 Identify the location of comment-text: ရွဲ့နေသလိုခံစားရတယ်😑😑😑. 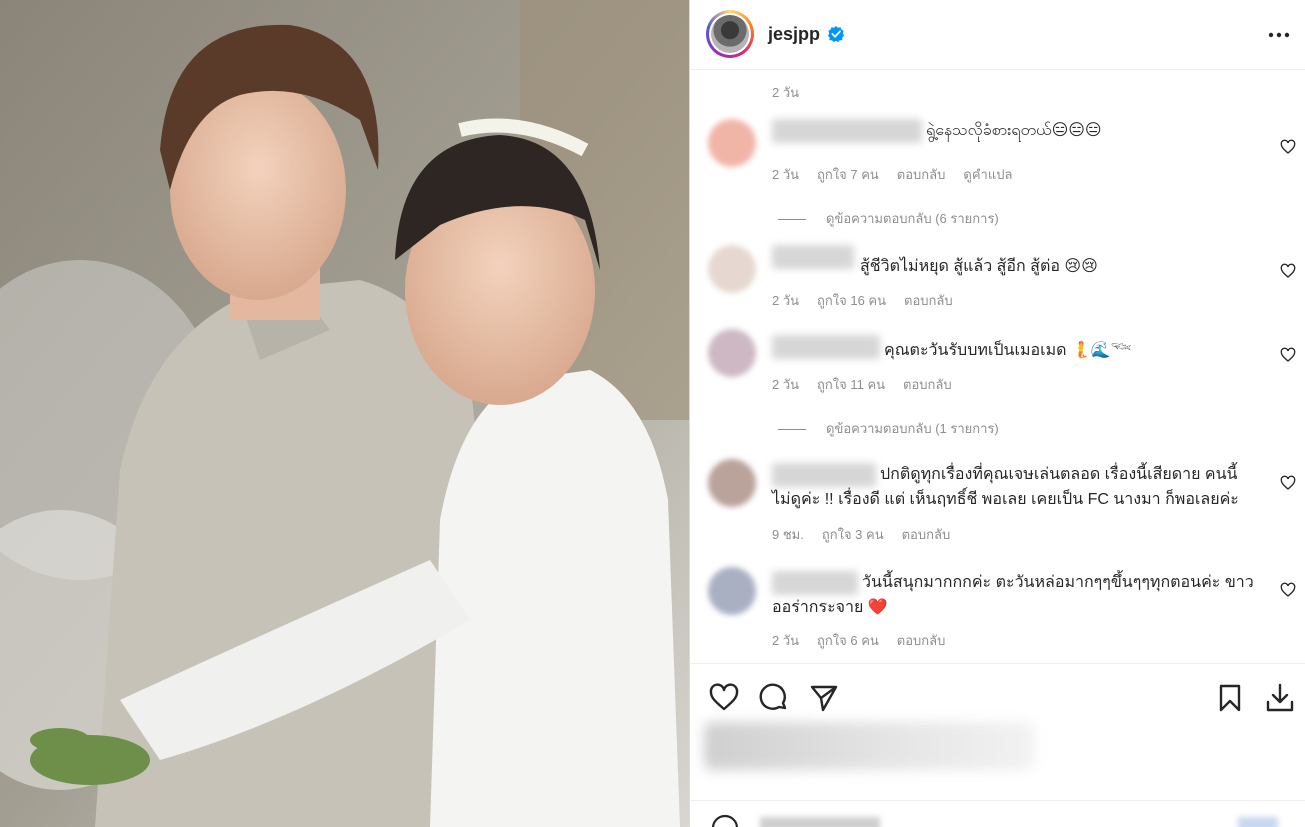
(1014, 130).